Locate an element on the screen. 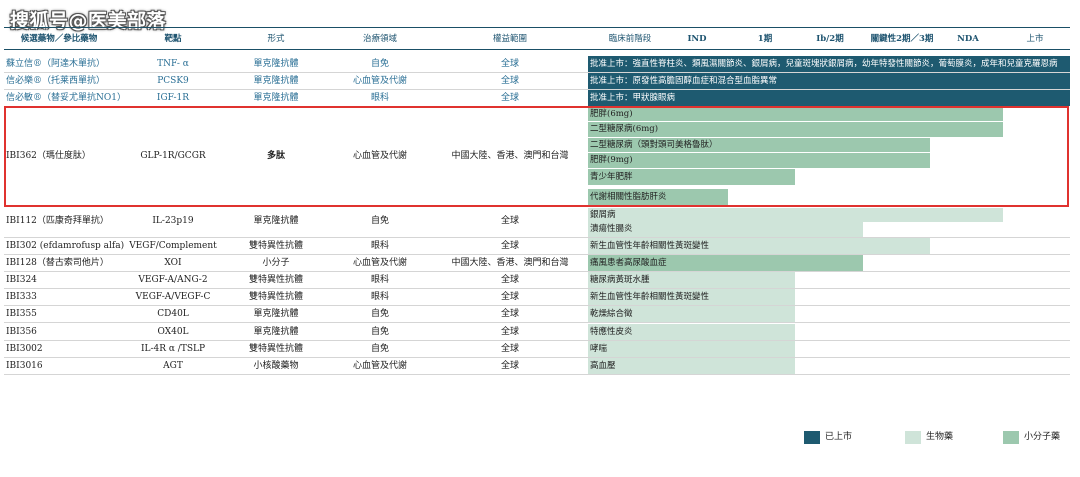  target: CD40L is located at coordinates (173, 314).